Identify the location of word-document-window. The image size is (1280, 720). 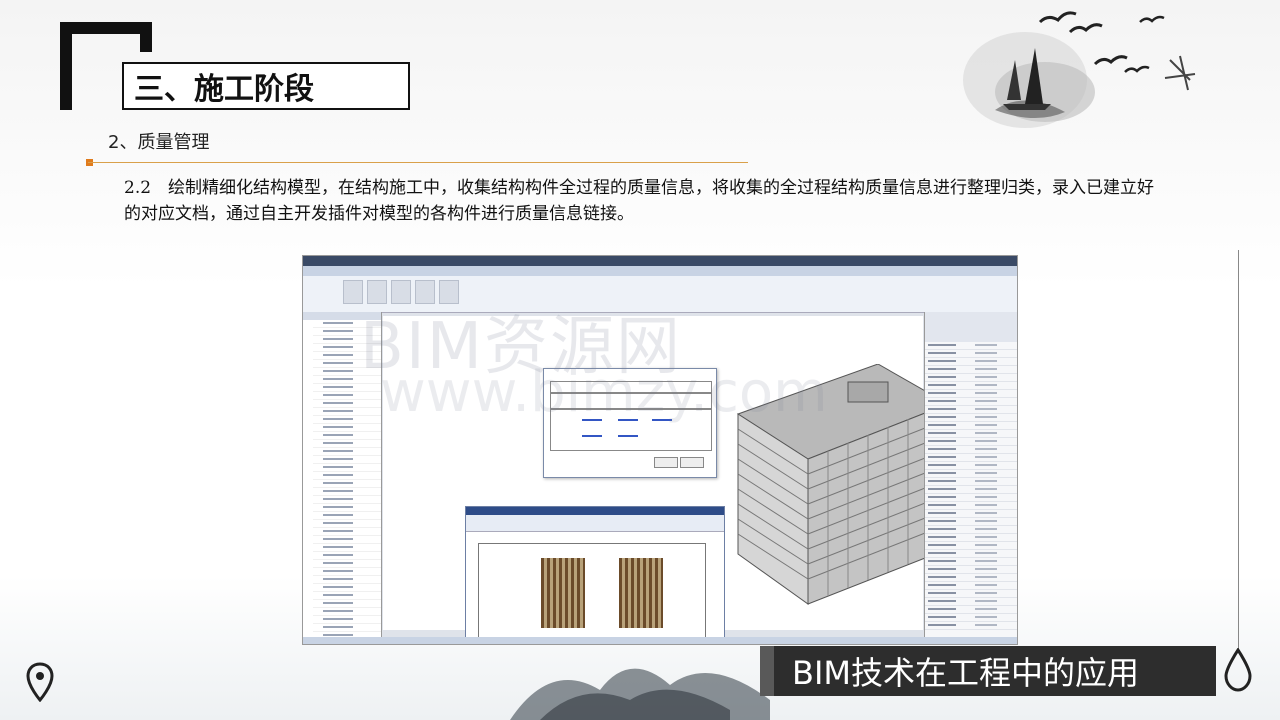
(595, 575).